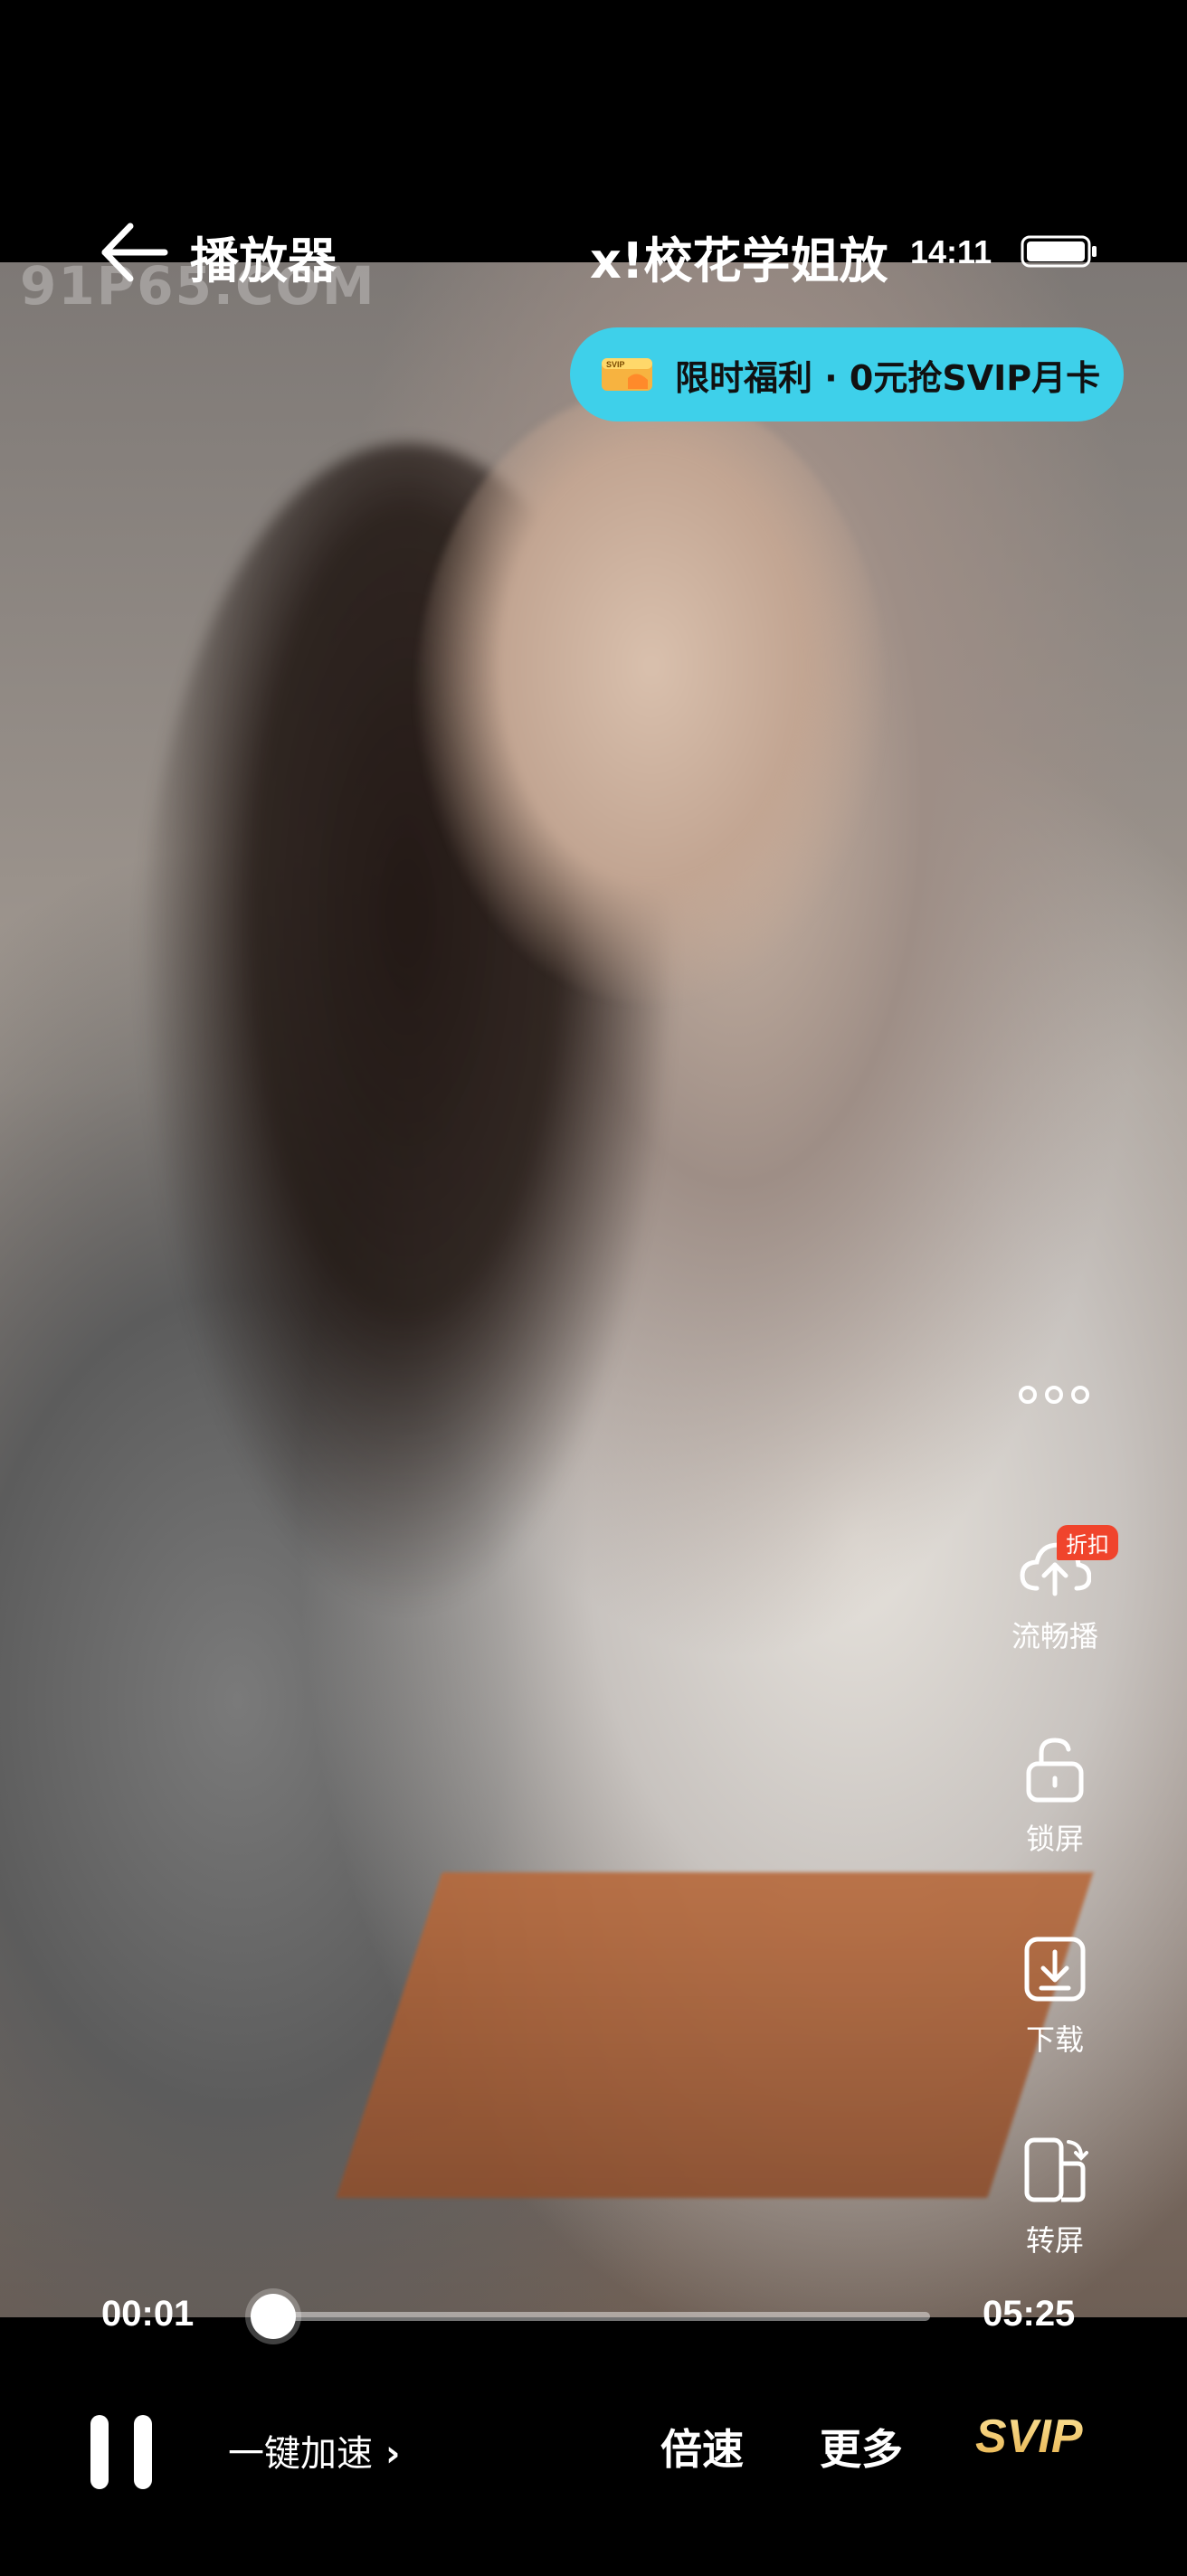  Describe the element at coordinates (739, 260) in the screenshot. I see `video-title: x!校花学姐放` at that location.